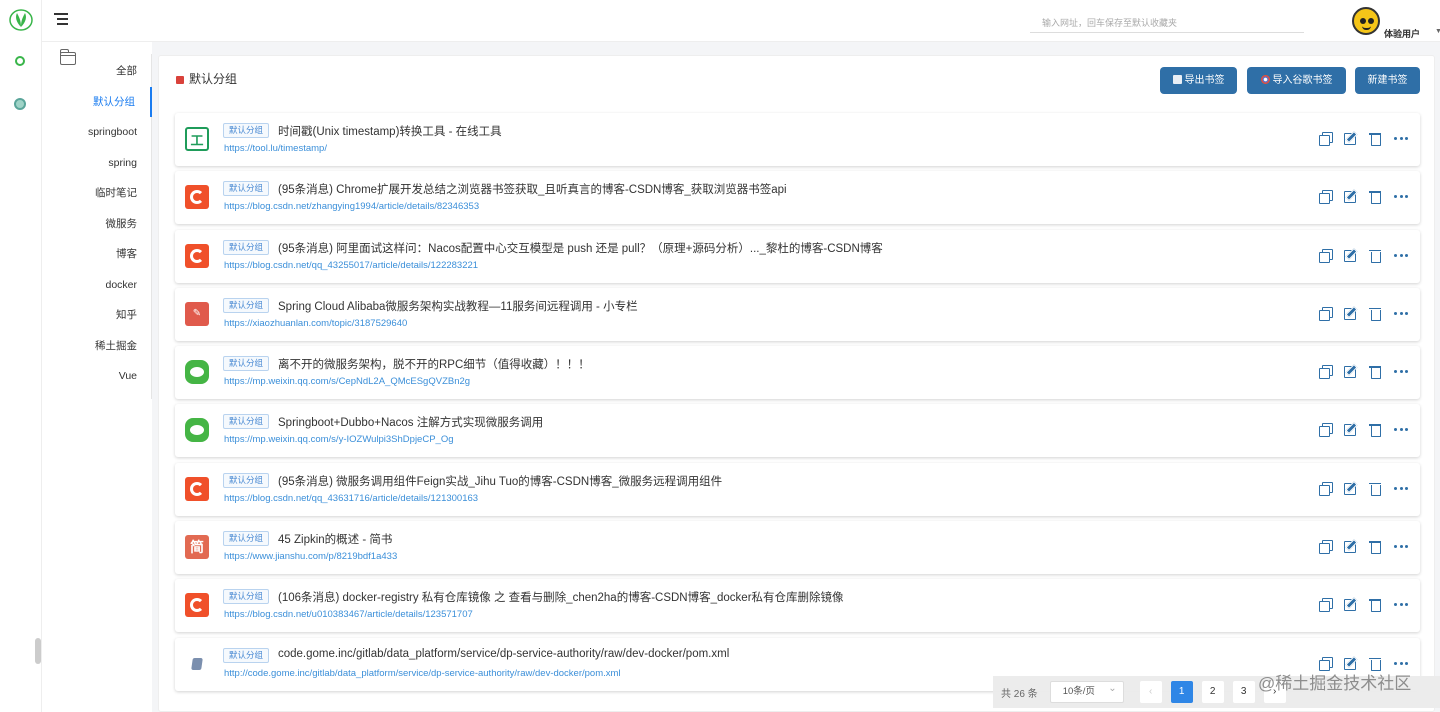 Image resolution: width=1440 pixels, height=712 pixels. I want to click on group-item: 稀土掘金, so click(97, 346).